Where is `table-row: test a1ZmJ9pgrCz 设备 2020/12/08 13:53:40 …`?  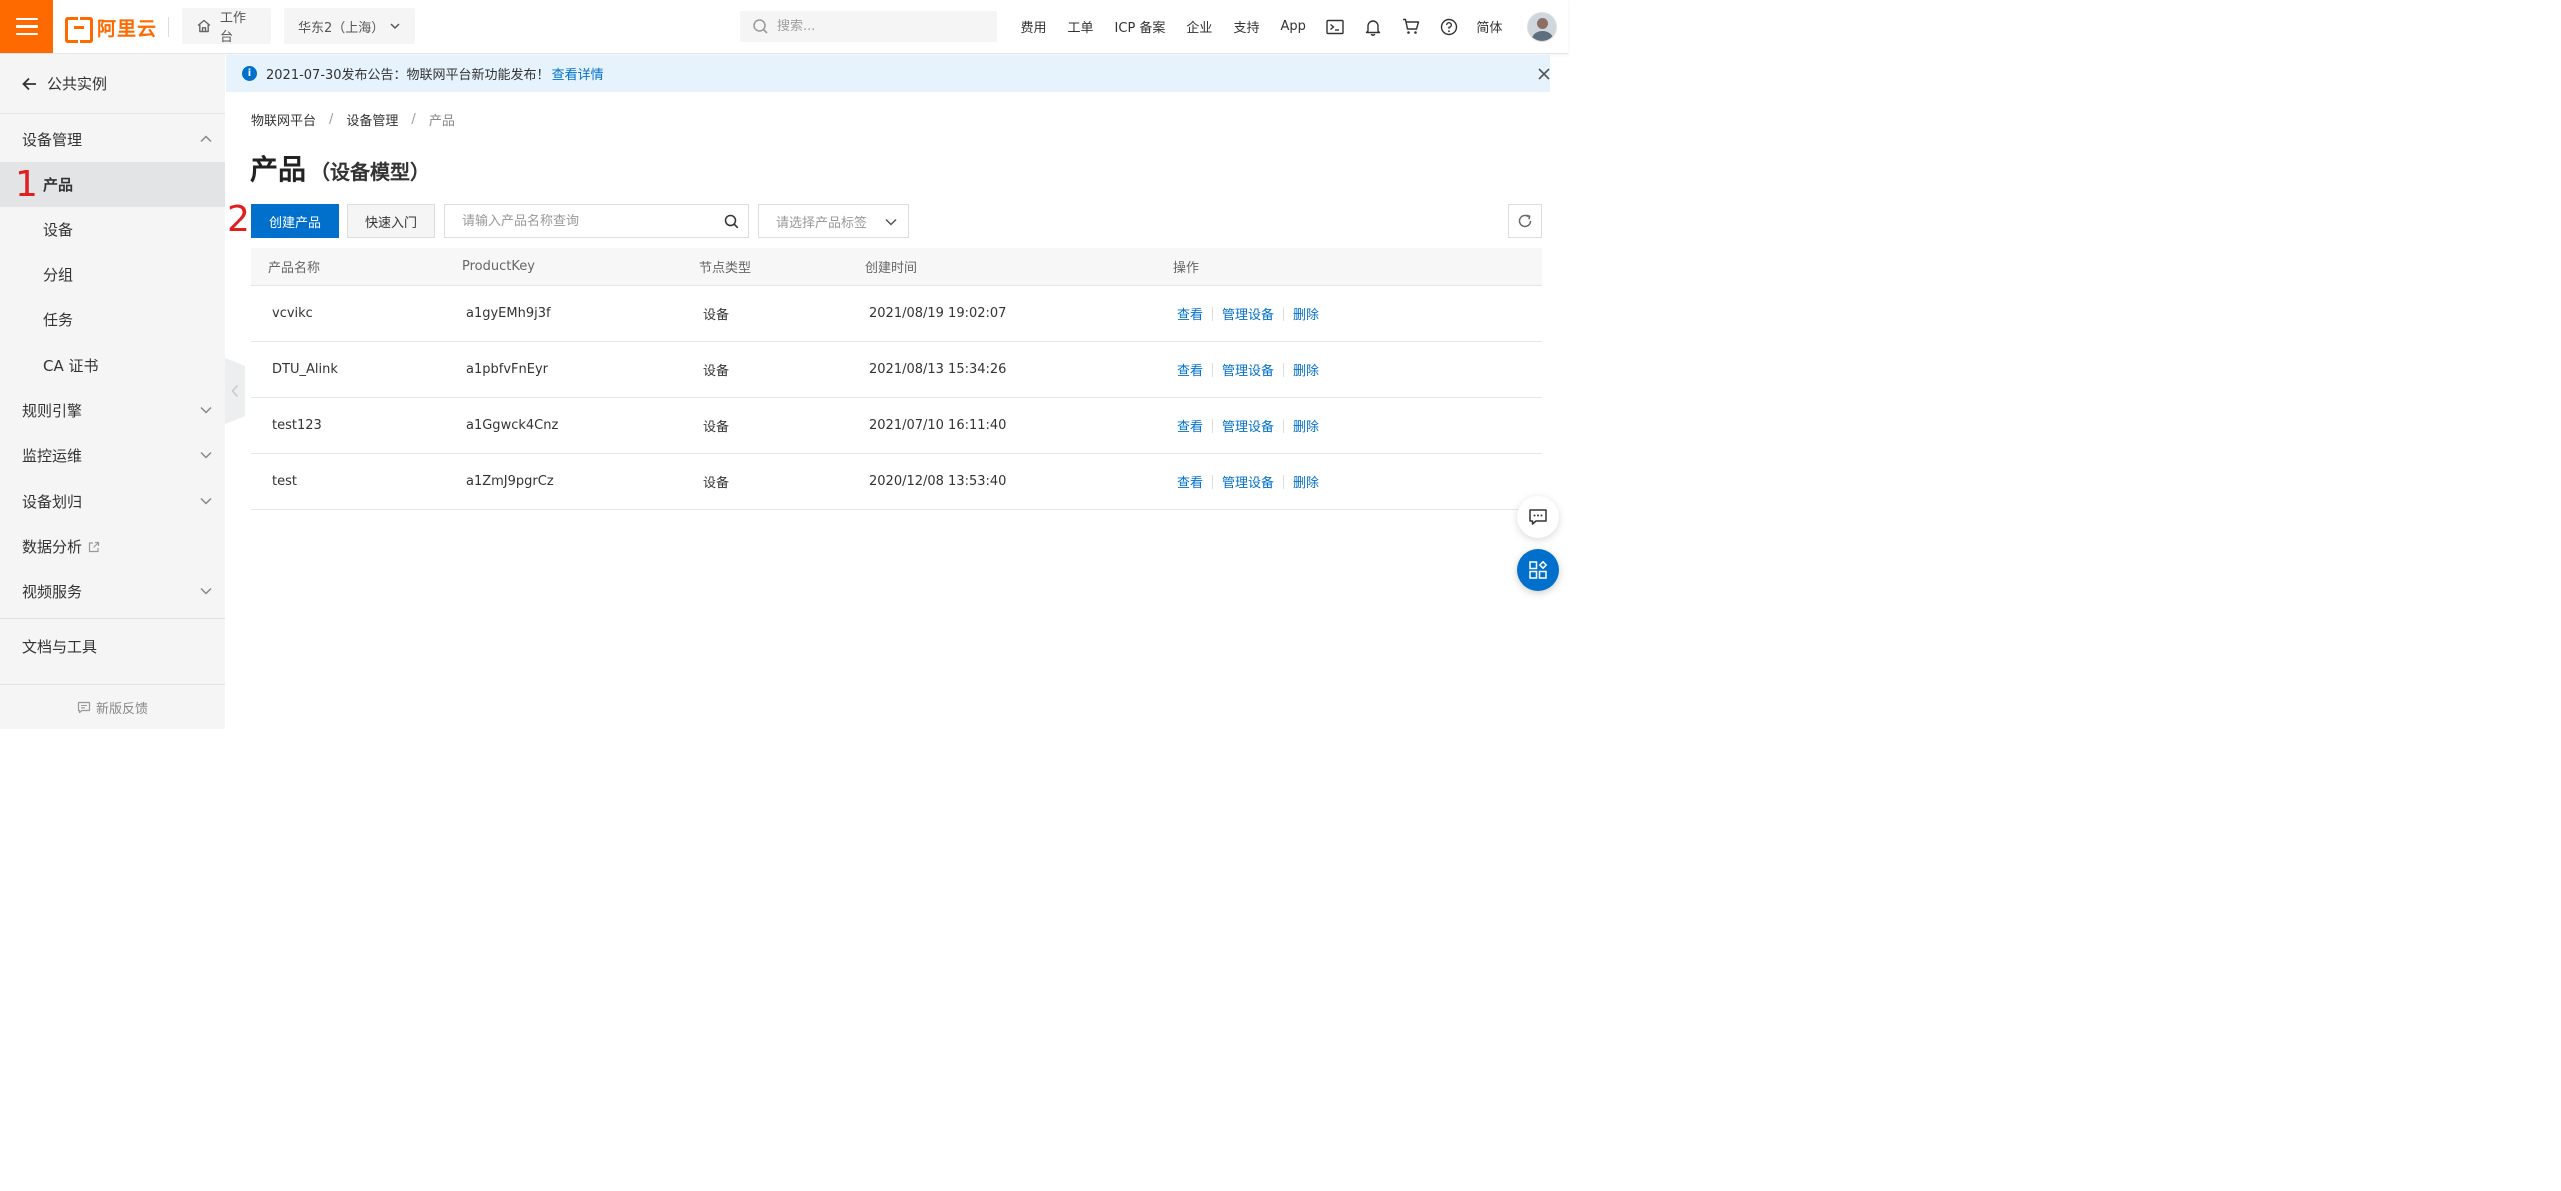
table-row: test a1ZmJ9pgrCz 设备 2020/12/08 13:53:40 … is located at coordinates (896, 482).